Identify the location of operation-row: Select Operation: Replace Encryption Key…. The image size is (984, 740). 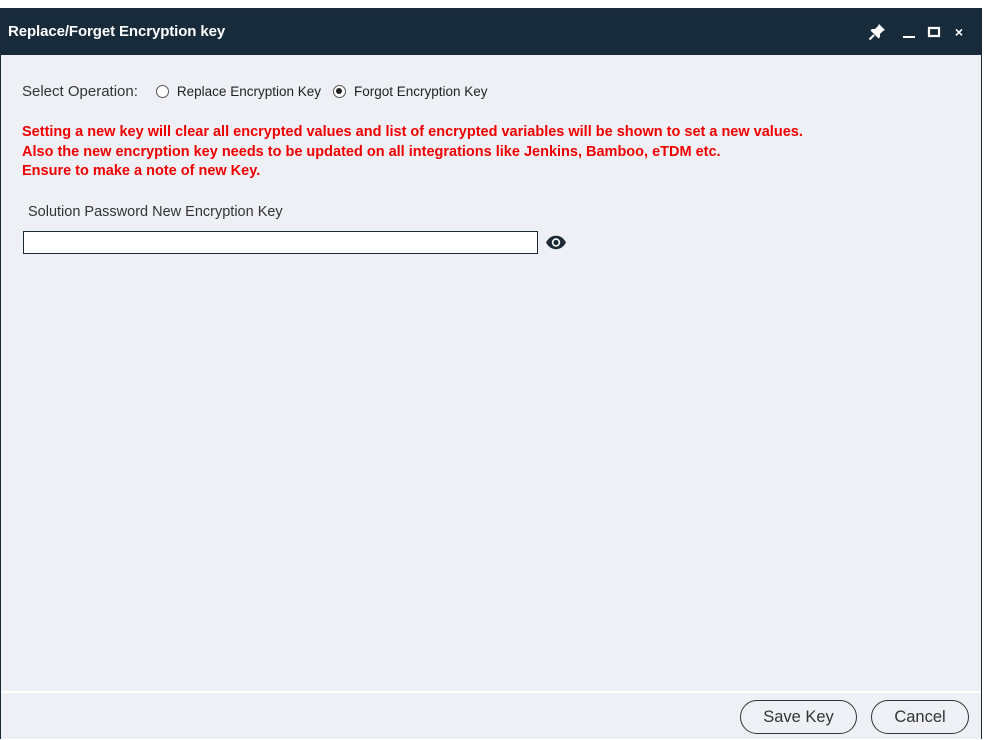
(261, 91).